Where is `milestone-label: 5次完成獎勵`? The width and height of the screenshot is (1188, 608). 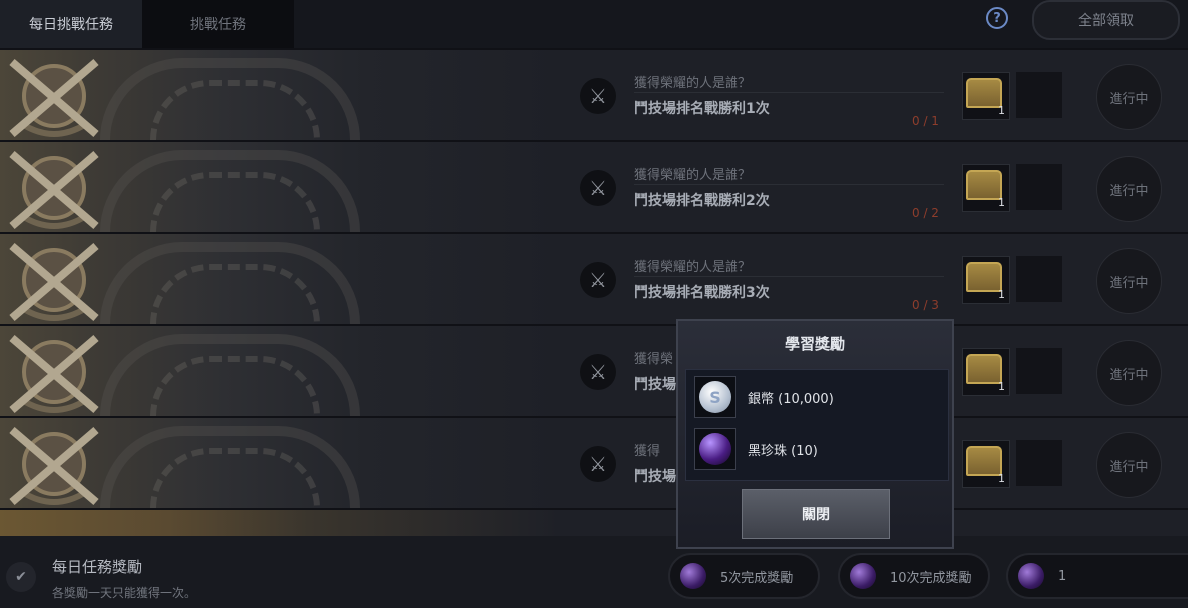
milestone-label: 5次完成獎勵 is located at coordinates (757, 578).